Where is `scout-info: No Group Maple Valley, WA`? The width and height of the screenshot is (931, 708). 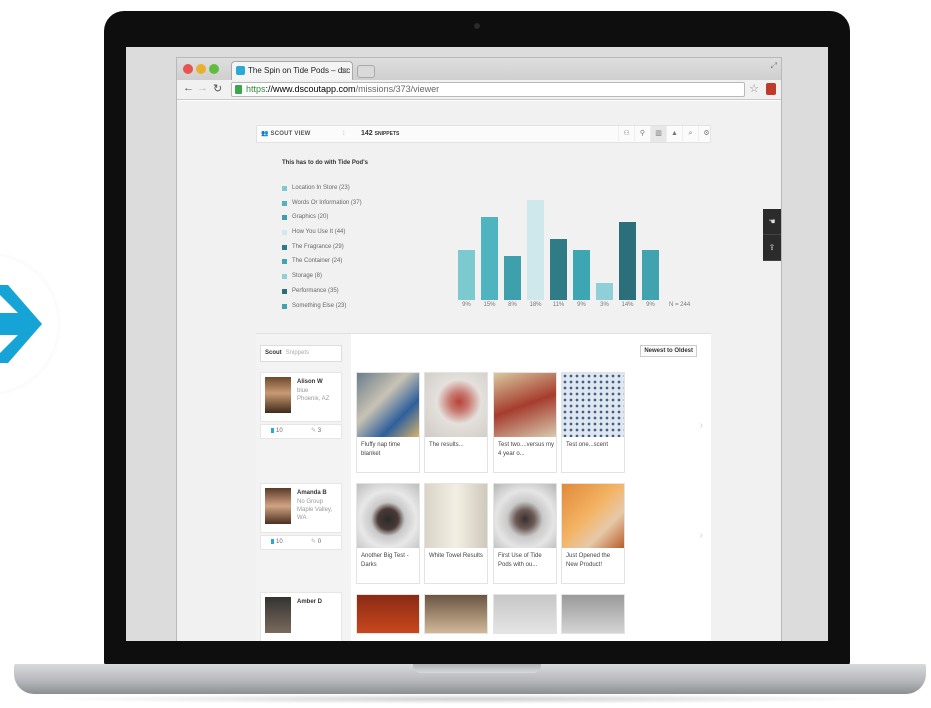 scout-info: No Group Maple Valley, WA is located at coordinates (319, 510).